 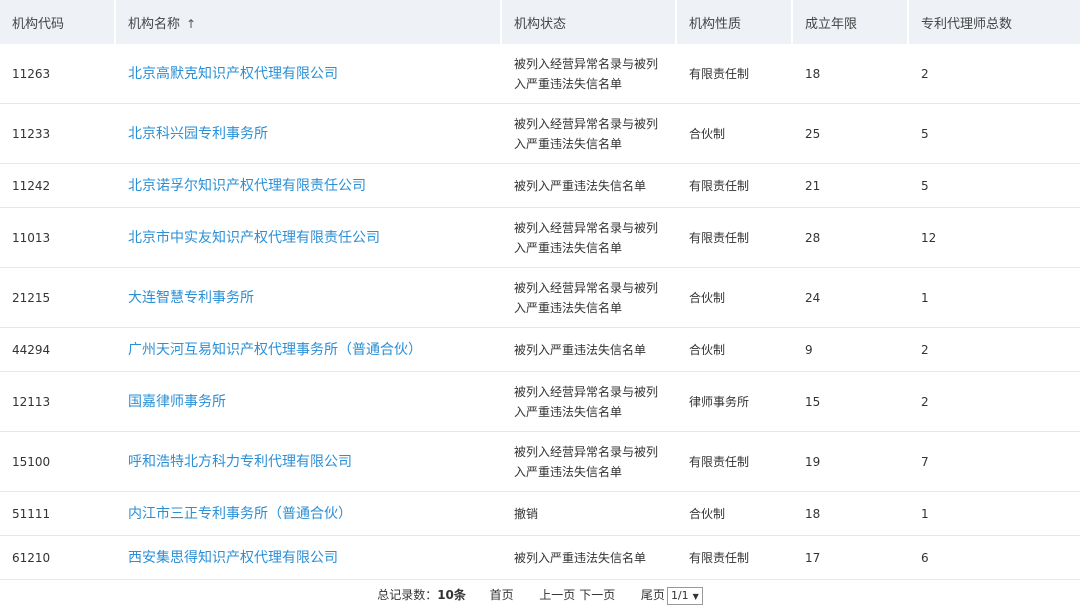 I want to click on name-cell: 广州天河互易知识产权代理事务所（普通合伙）, so click(x=309, y=350).